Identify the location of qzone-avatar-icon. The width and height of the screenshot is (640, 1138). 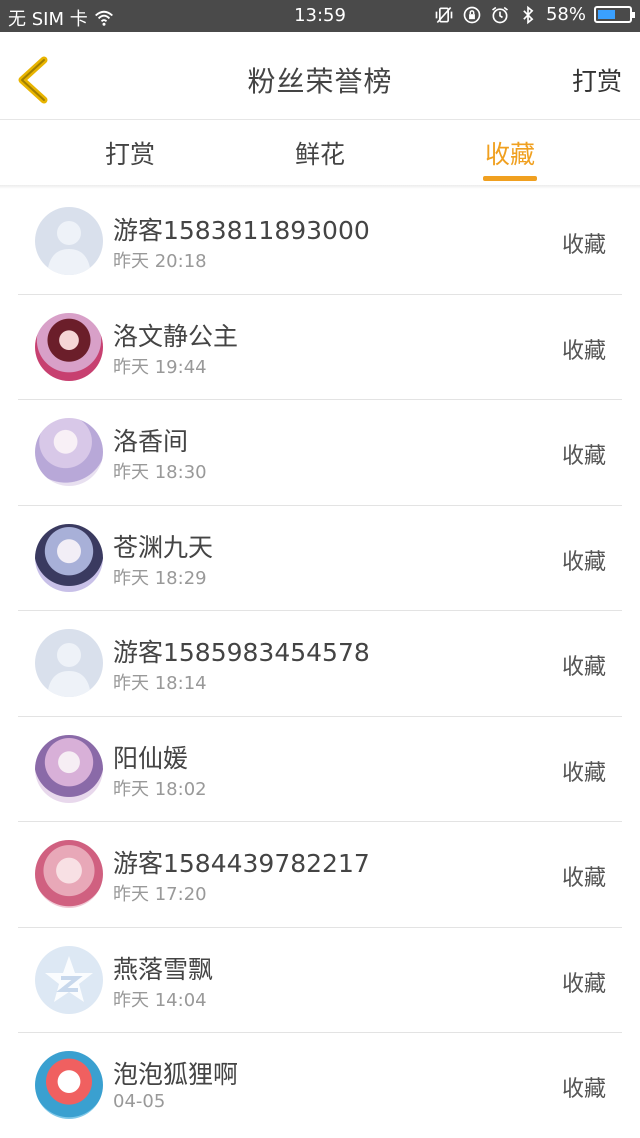
(69, 979).